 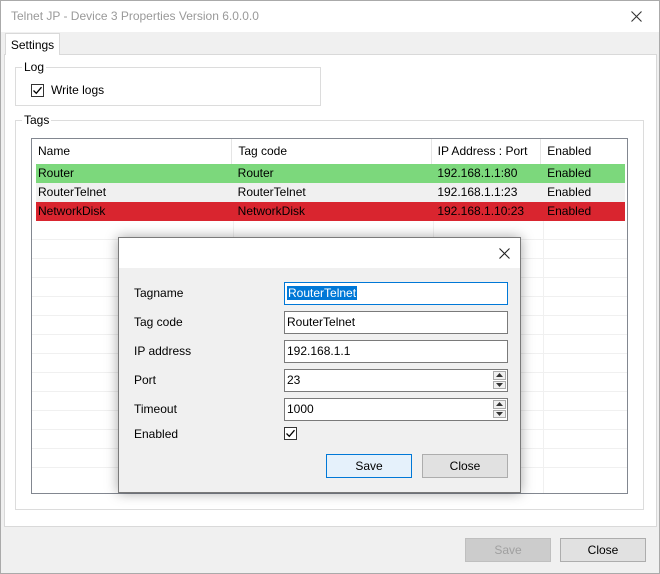 I want to click on tags-list-header: Name Tag code IP Address : Port Enabled, so click(x=329, y=151).